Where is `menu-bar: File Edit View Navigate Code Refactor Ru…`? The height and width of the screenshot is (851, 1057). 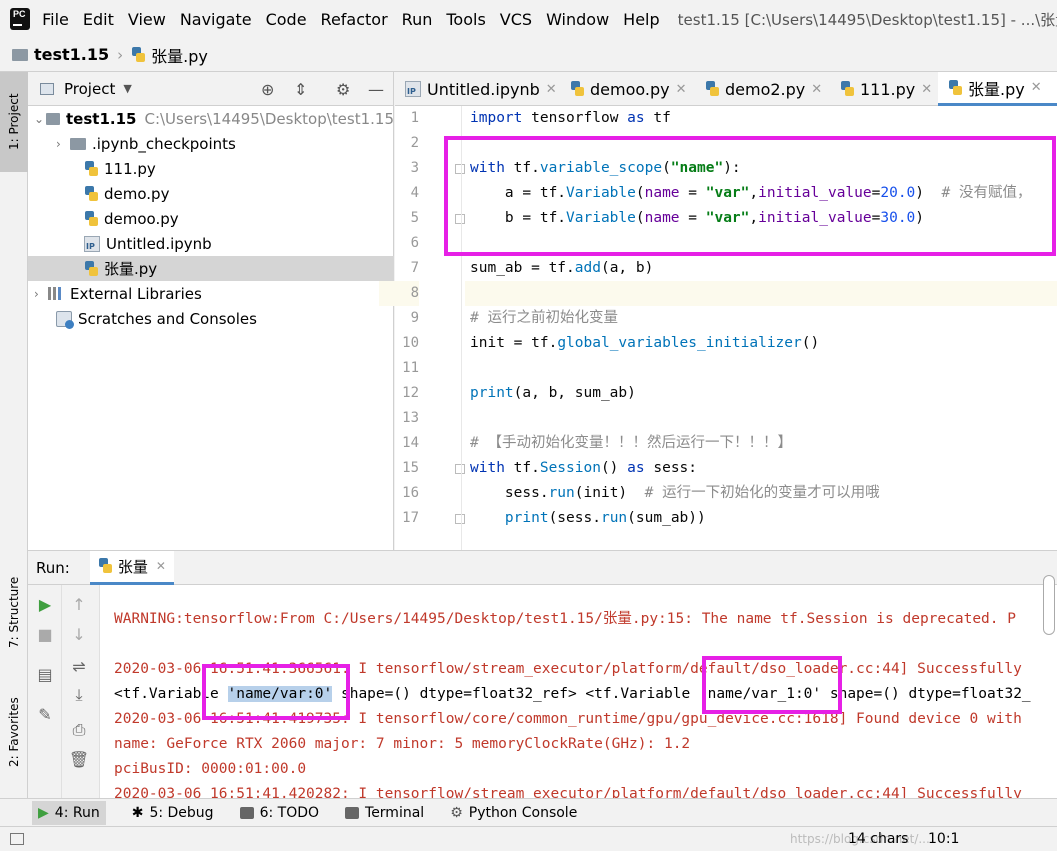
menu-bar: File Edit View Navigate Code Refactor Ru… is located at coordinates (528, 19).